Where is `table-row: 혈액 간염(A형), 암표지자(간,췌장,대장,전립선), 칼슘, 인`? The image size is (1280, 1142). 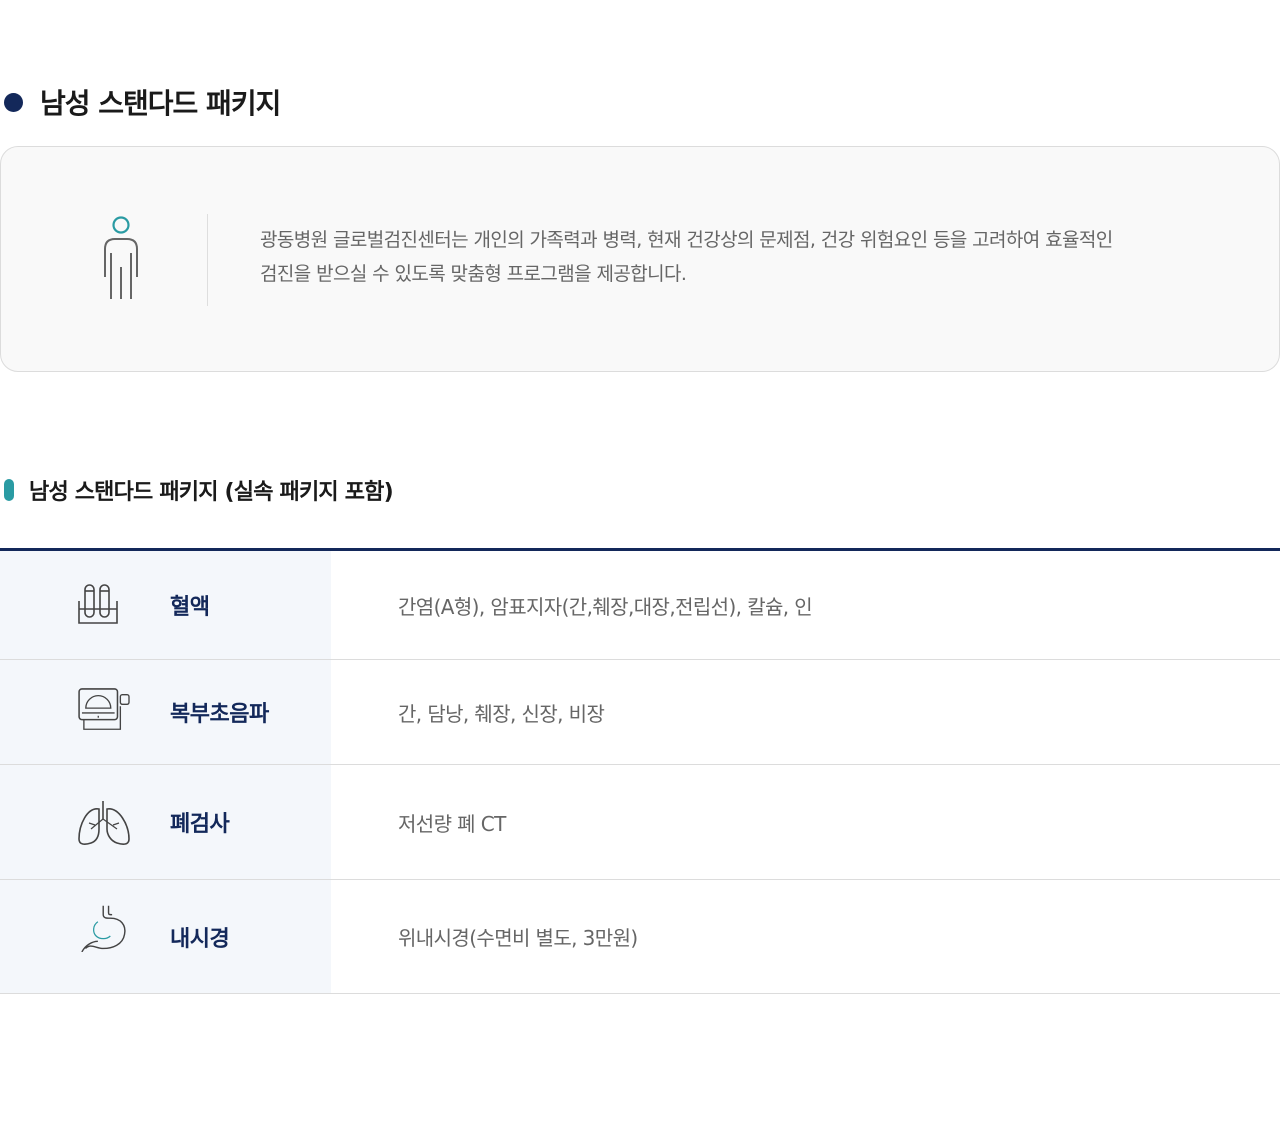
table-row: 혈액 간염(A형), 암표지자(간,췌장,대장,전립선), 칼슘, 인 is located at coordinates (640, 605).